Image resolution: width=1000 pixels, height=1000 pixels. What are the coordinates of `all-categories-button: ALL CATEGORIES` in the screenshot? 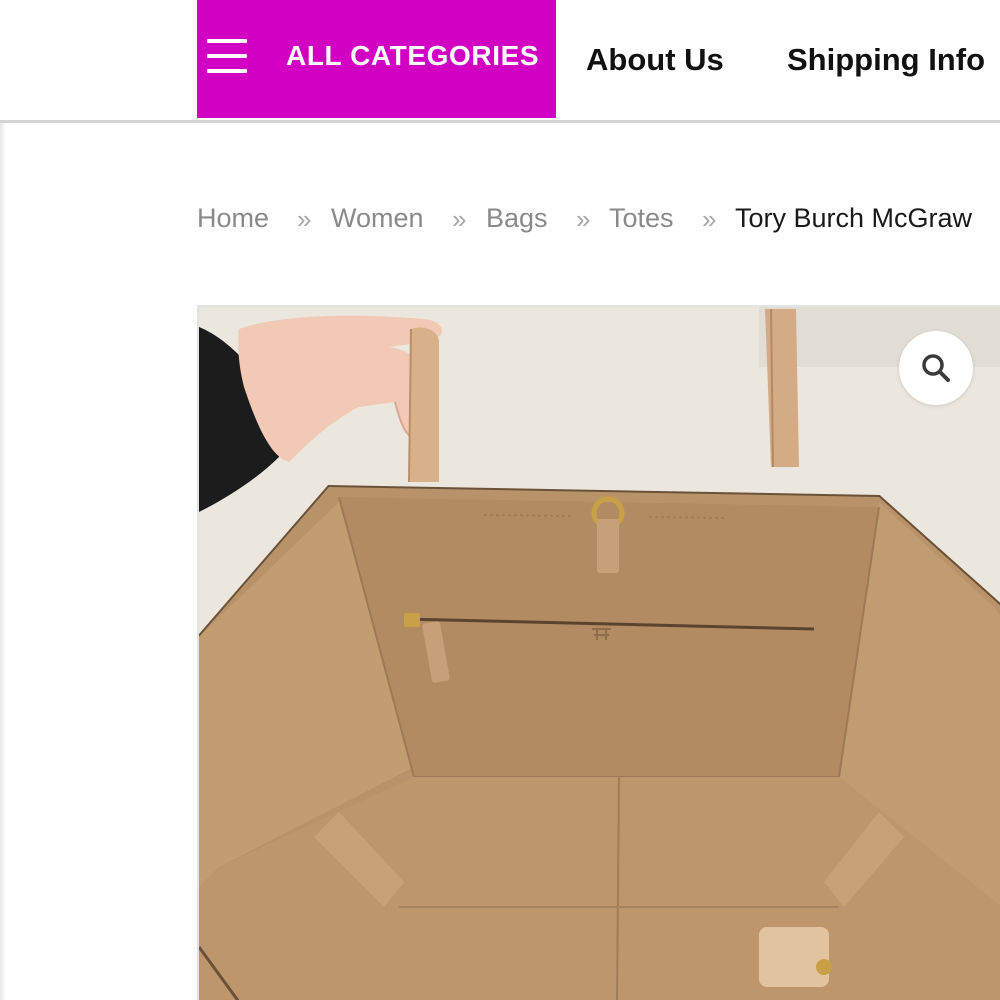 It's located at (376, 59).